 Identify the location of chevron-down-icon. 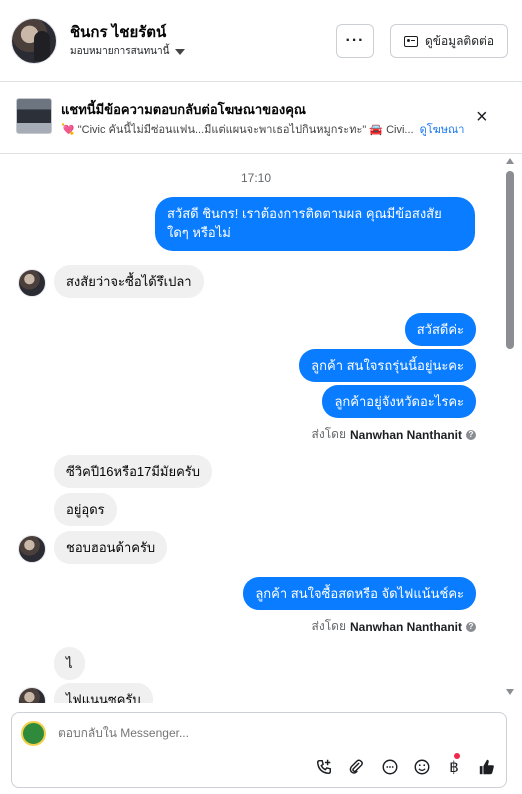
(180, 51).